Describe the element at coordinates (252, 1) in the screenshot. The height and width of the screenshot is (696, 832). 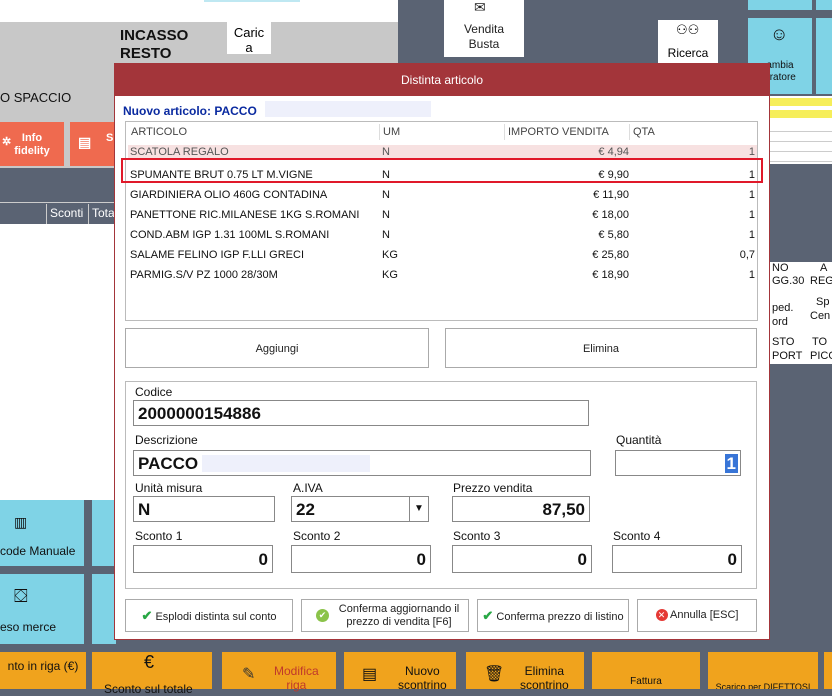
I see `top-cyan-line` at that location.